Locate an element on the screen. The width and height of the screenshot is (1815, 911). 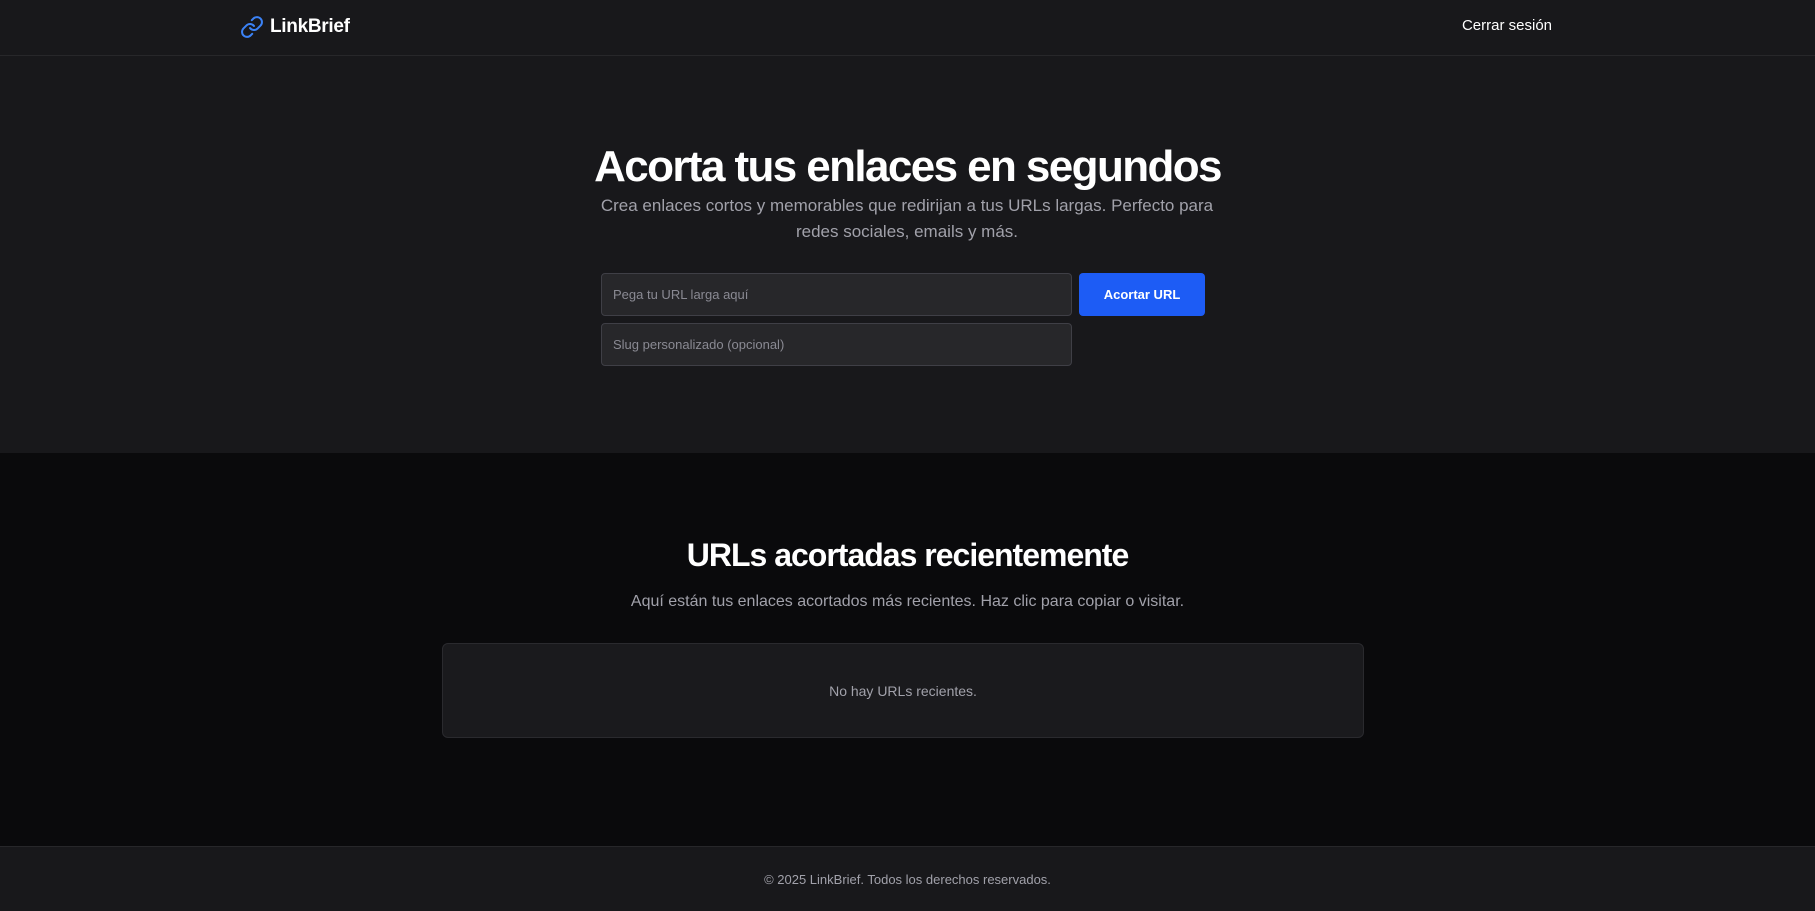
link-icon is located at coordinates (252, 27).